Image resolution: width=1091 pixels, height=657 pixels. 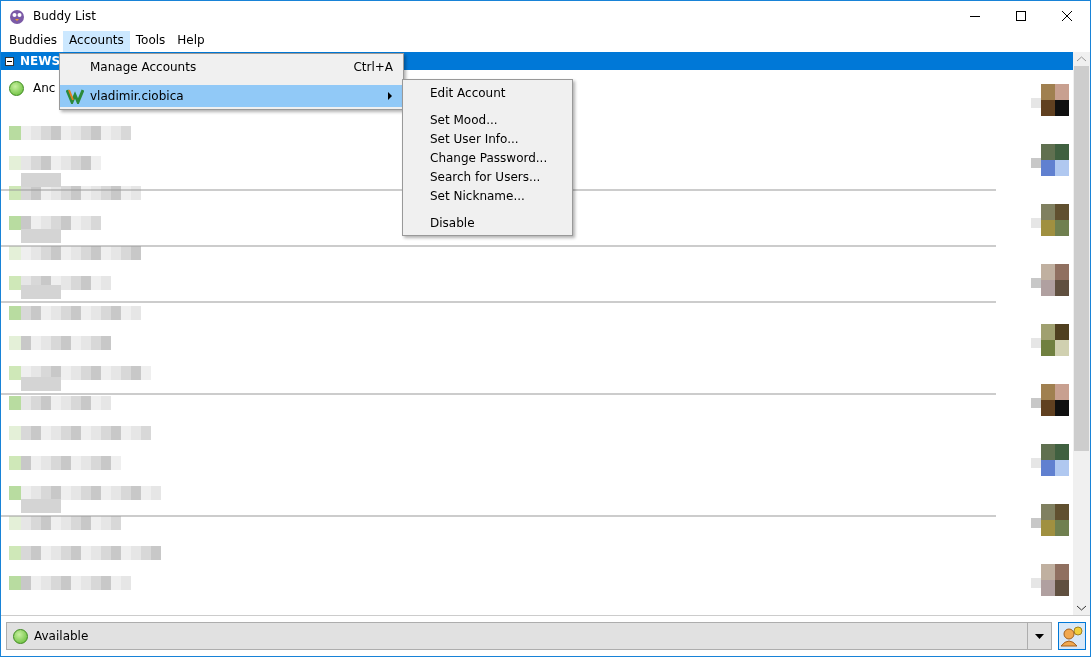 What do you see at coordinates (1039, 636) in the screenshot?
I see `dropdown-arrow-icon` at bounding box center [1039, 636].